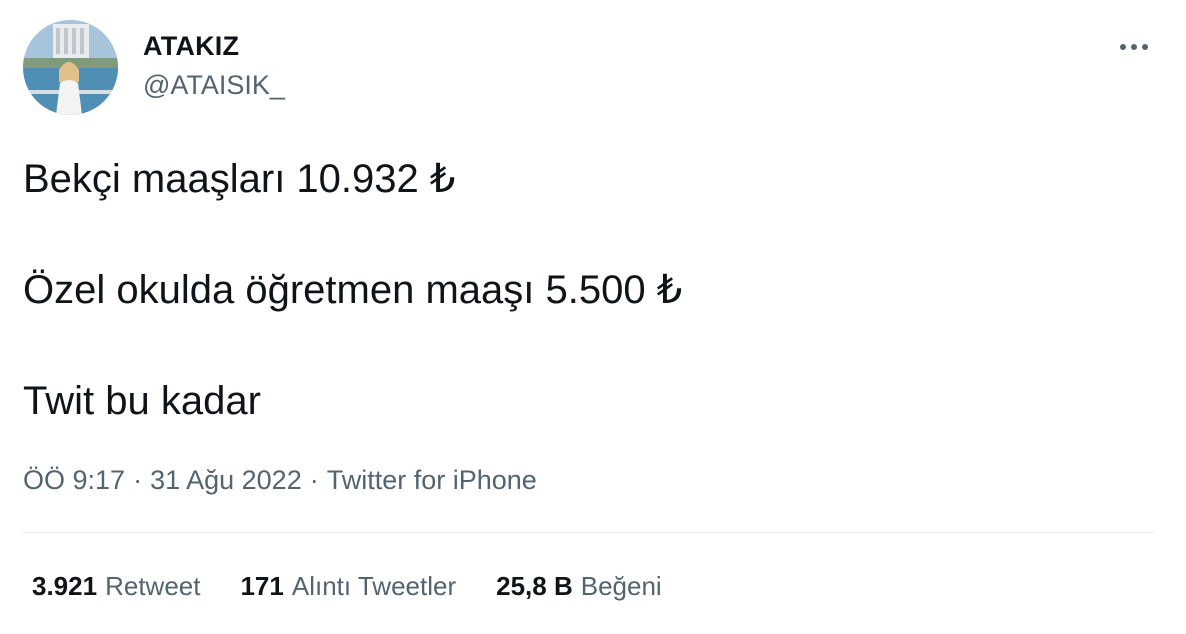  Describe the element at coordinates (226, 480) in the screenshot. I see `tweet-date: 31 Ağu 2022` at that location.